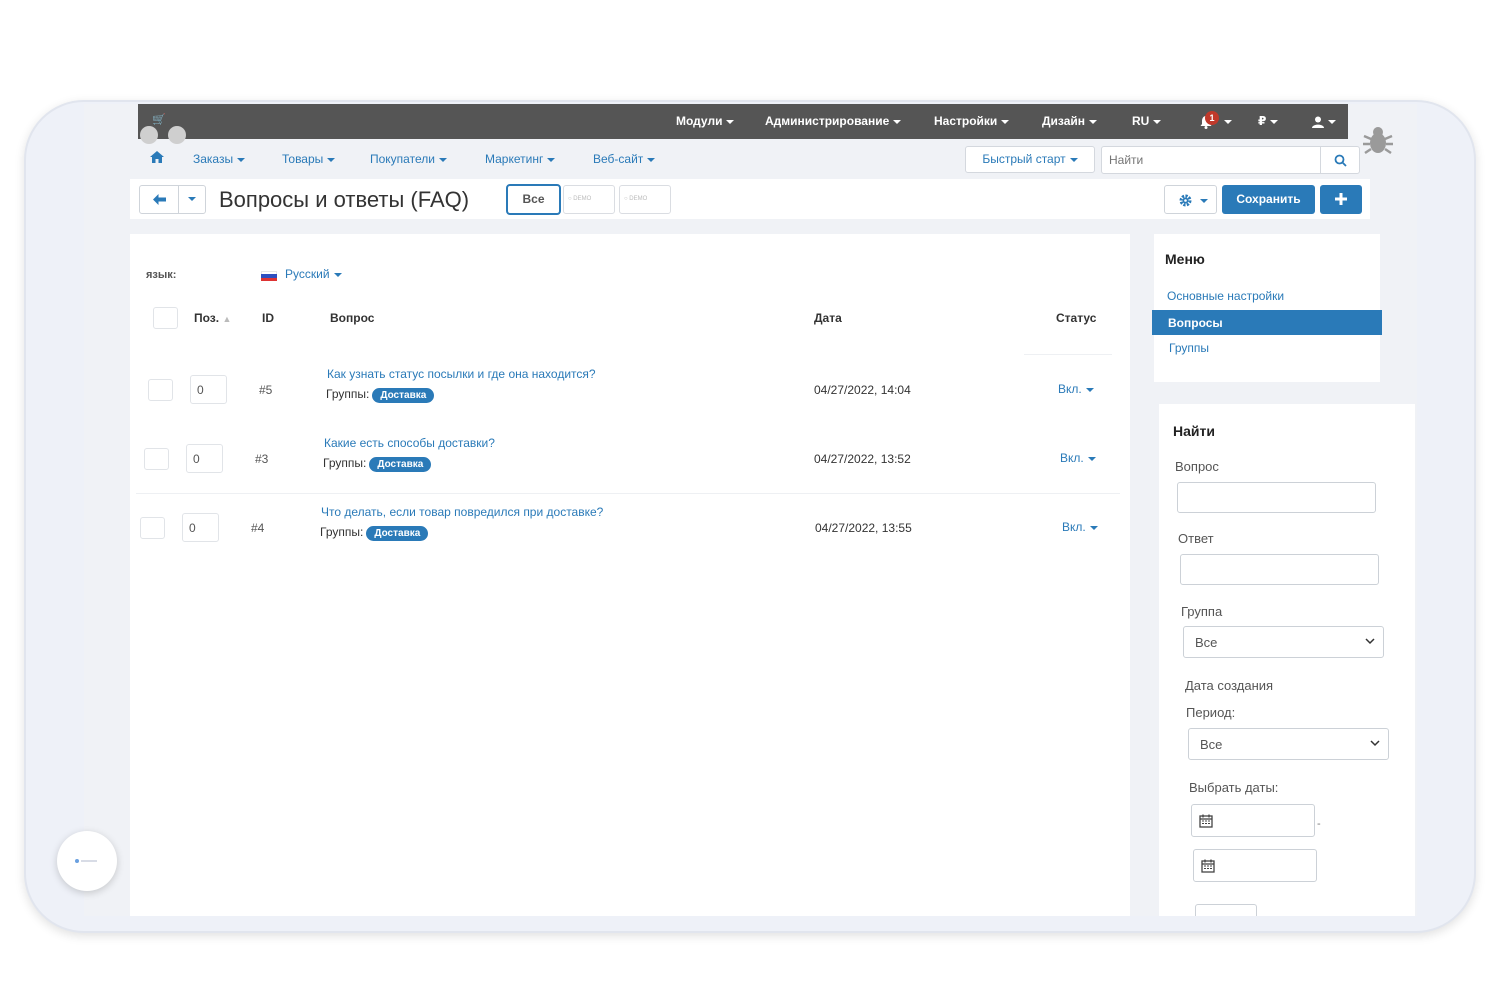  Describe the element at coordinates (1253, 820) in the screenshot. I see `date-from-input` at that location.